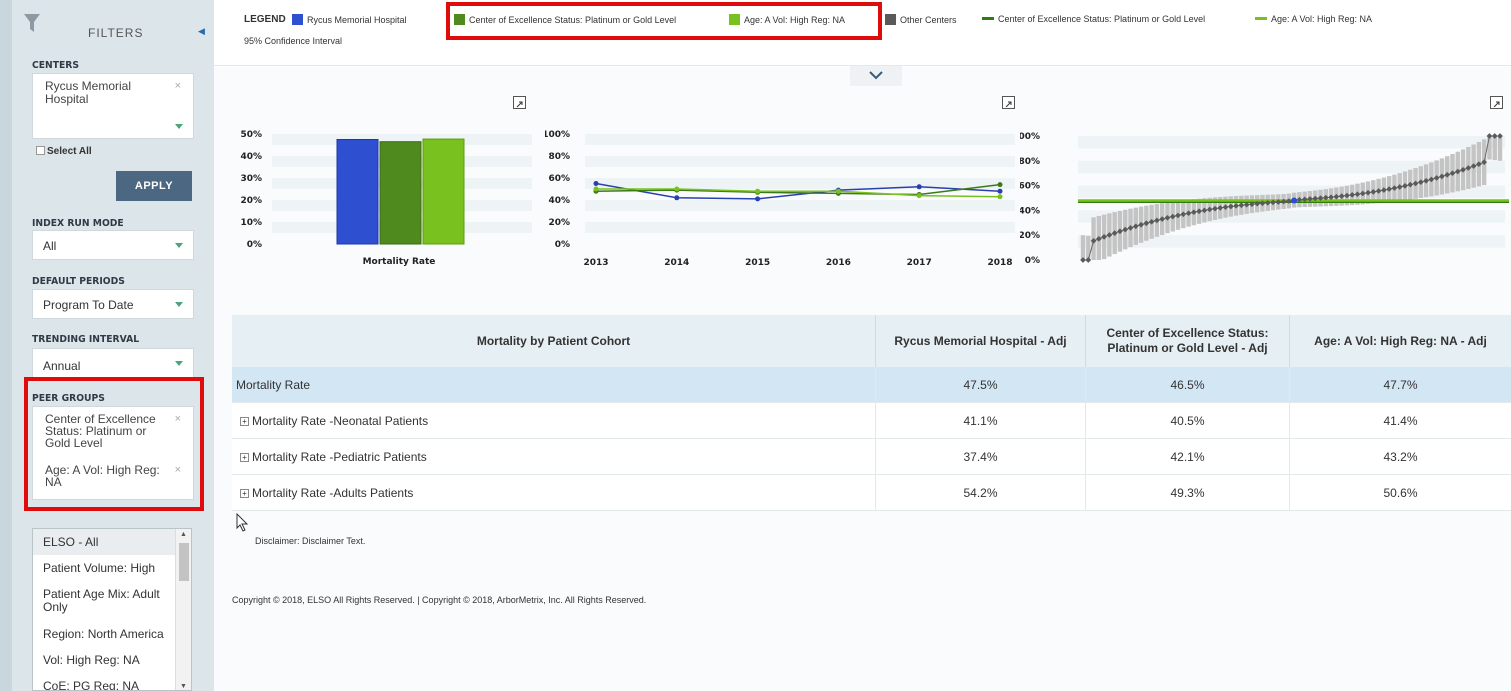  Describe the element at coordinates (1188, 421) in the screenshot. I see `row-value: 40.5%` at that location.